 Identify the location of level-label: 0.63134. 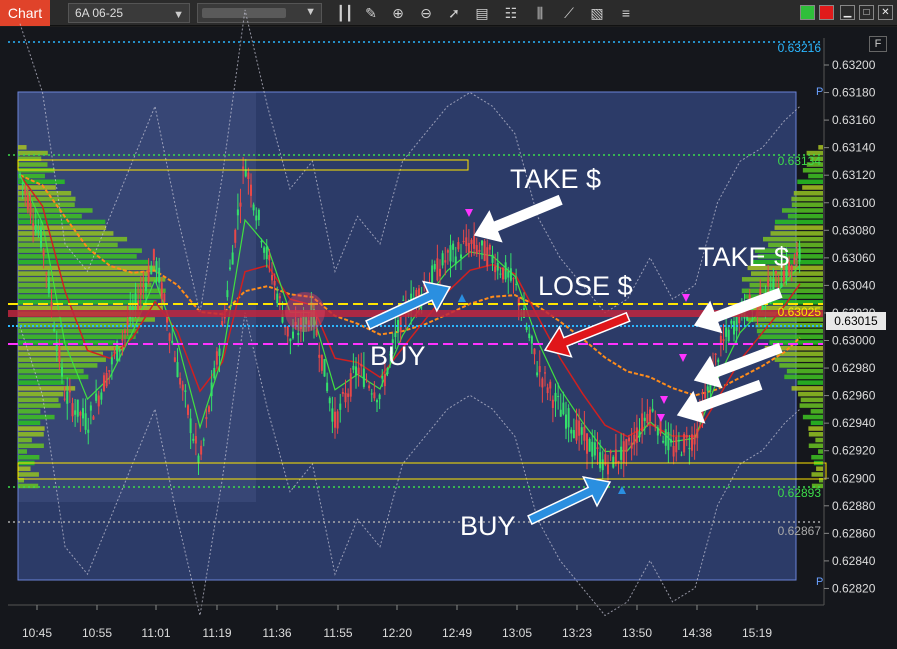
(800, 161).